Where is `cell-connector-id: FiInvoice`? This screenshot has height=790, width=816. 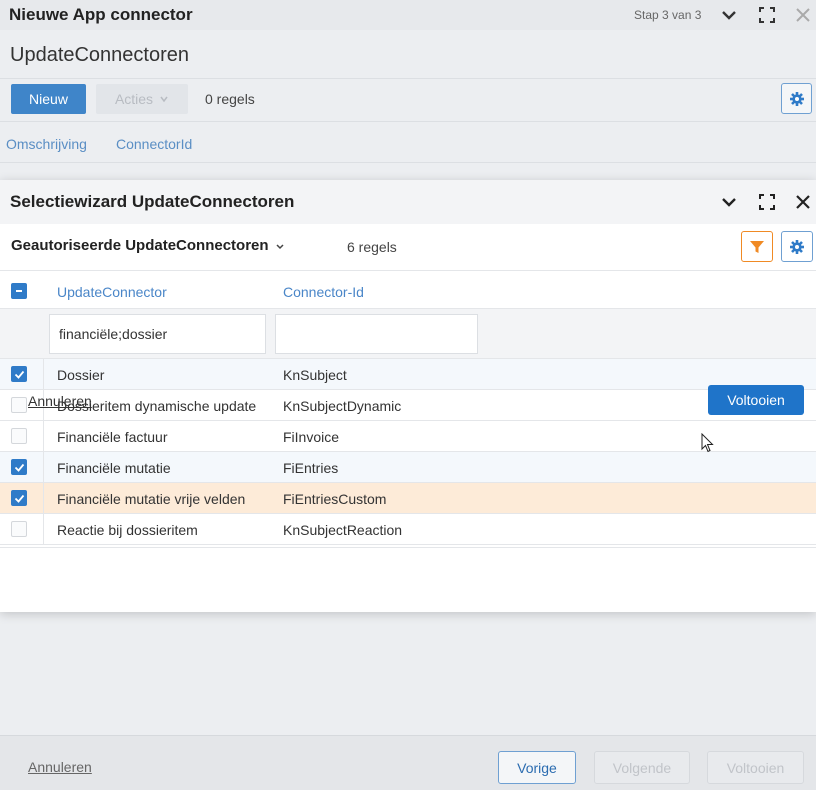 cell-connector-id: FiInvoice is located at coordinates (311, 437).